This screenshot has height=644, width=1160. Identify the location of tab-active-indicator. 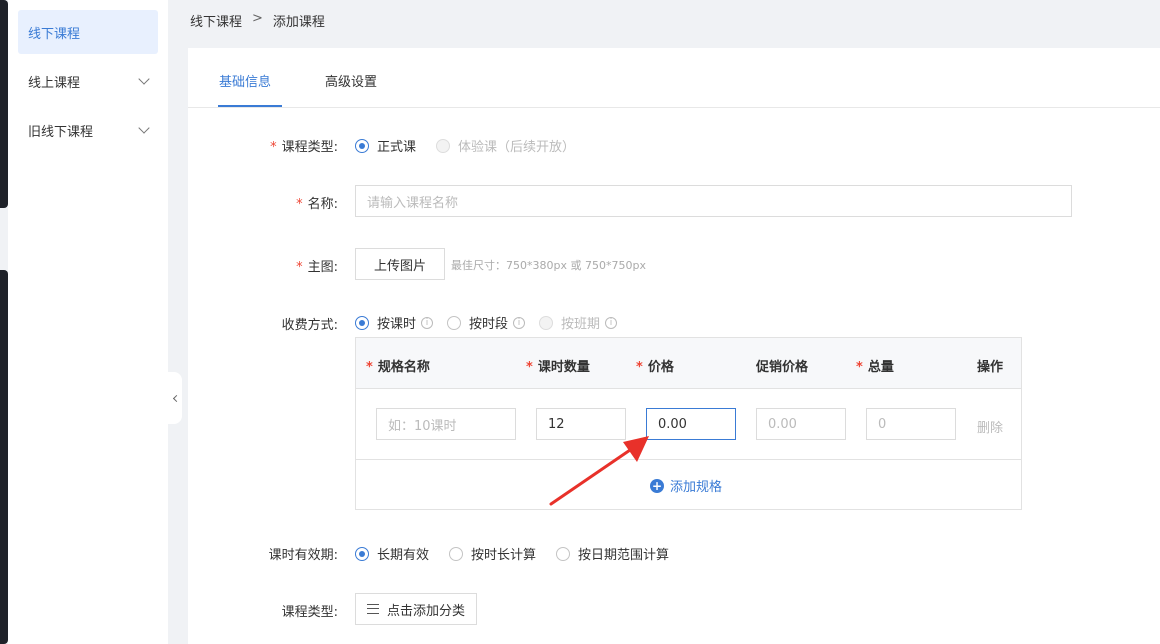
(250, 106).